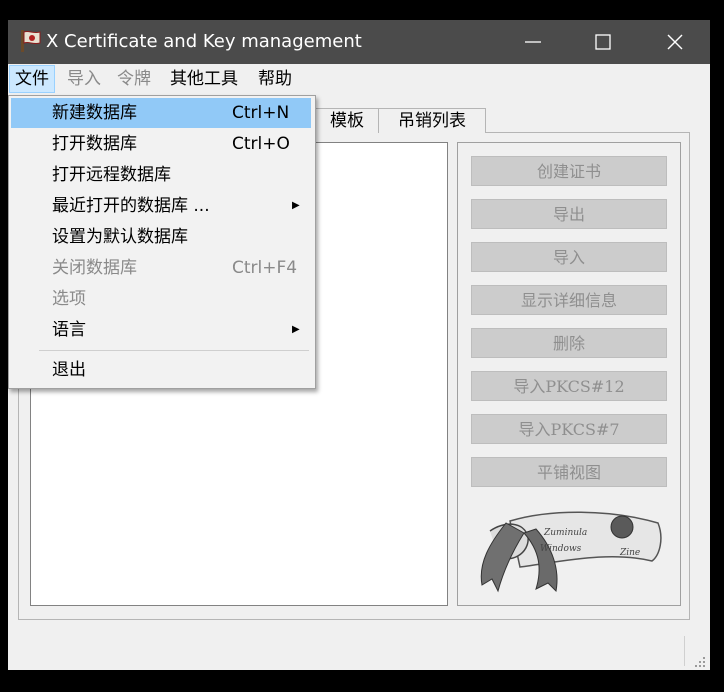 This screenshot has width=724, height=692. What do you see at coordinates (569, 386) in the screenshot?
I see `import-pkcs12-button: 导入PKCS#12` at bounding box center [569, 386].